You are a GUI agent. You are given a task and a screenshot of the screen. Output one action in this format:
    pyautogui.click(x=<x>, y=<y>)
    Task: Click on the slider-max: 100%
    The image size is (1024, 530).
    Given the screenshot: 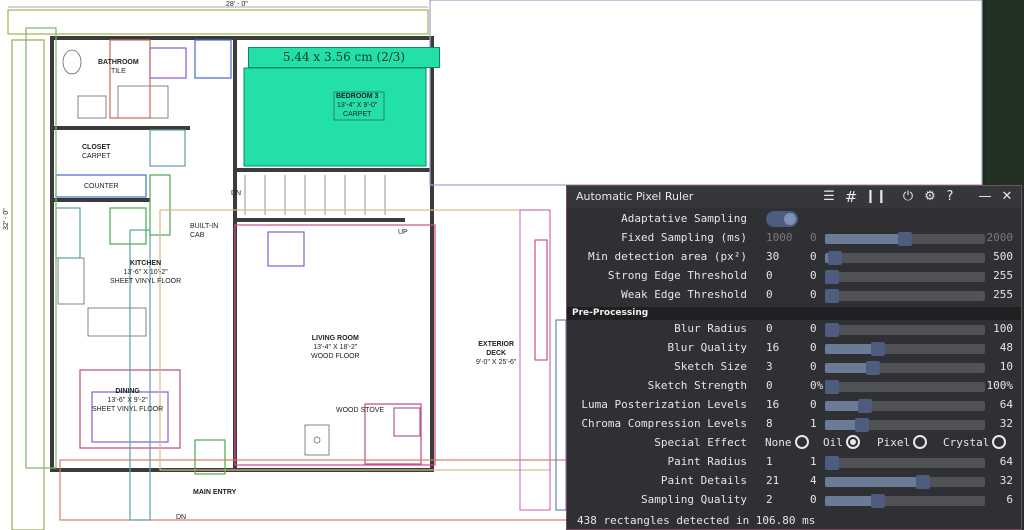 What is the action you would take?
    pyautogui.click(x=1000, y=385)
    